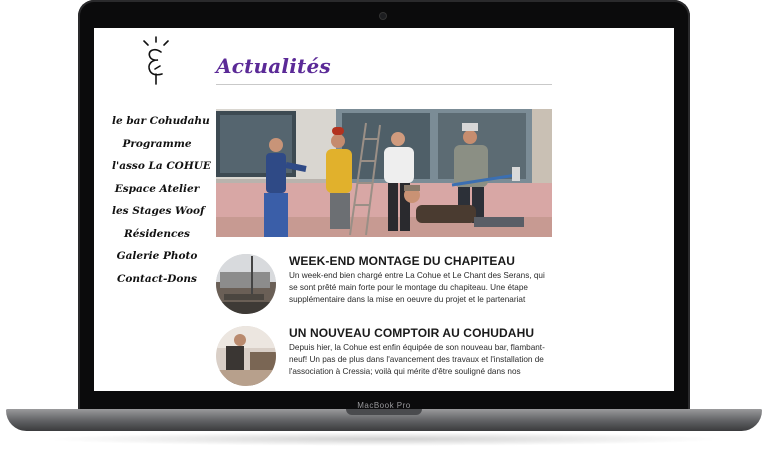  Describe the element at coordinates (384, 405) in the screenshot. I see `device-brand-label: MacBook Pro` at that location.